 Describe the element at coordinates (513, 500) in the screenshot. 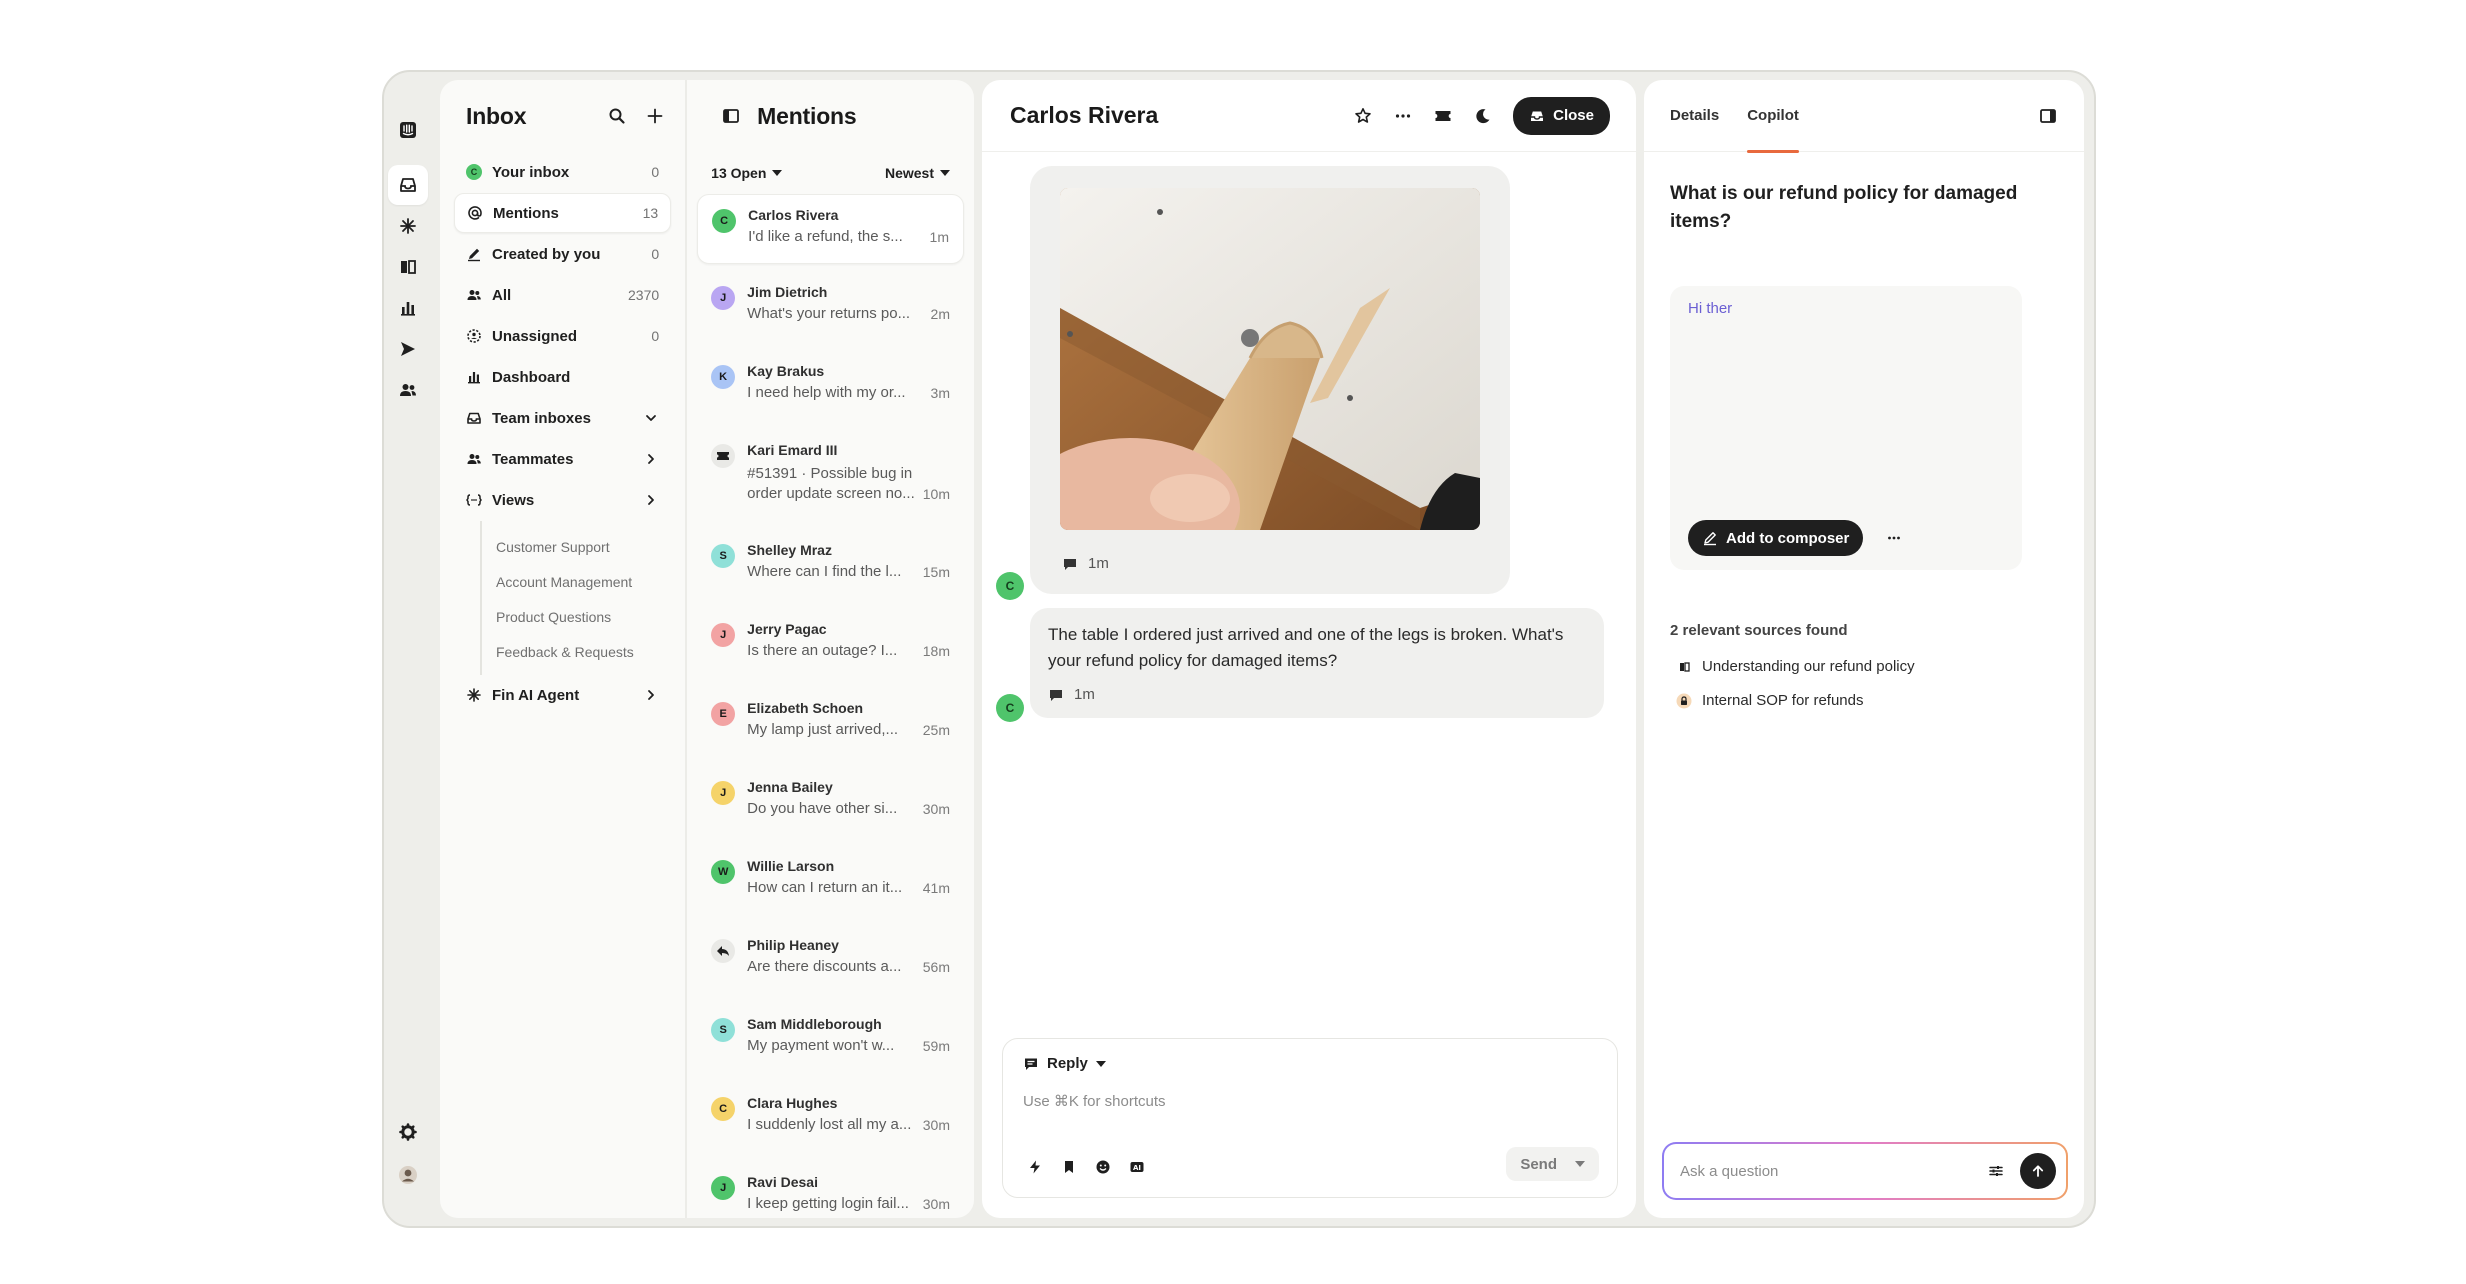

I see `nav-label: Views` at that location.